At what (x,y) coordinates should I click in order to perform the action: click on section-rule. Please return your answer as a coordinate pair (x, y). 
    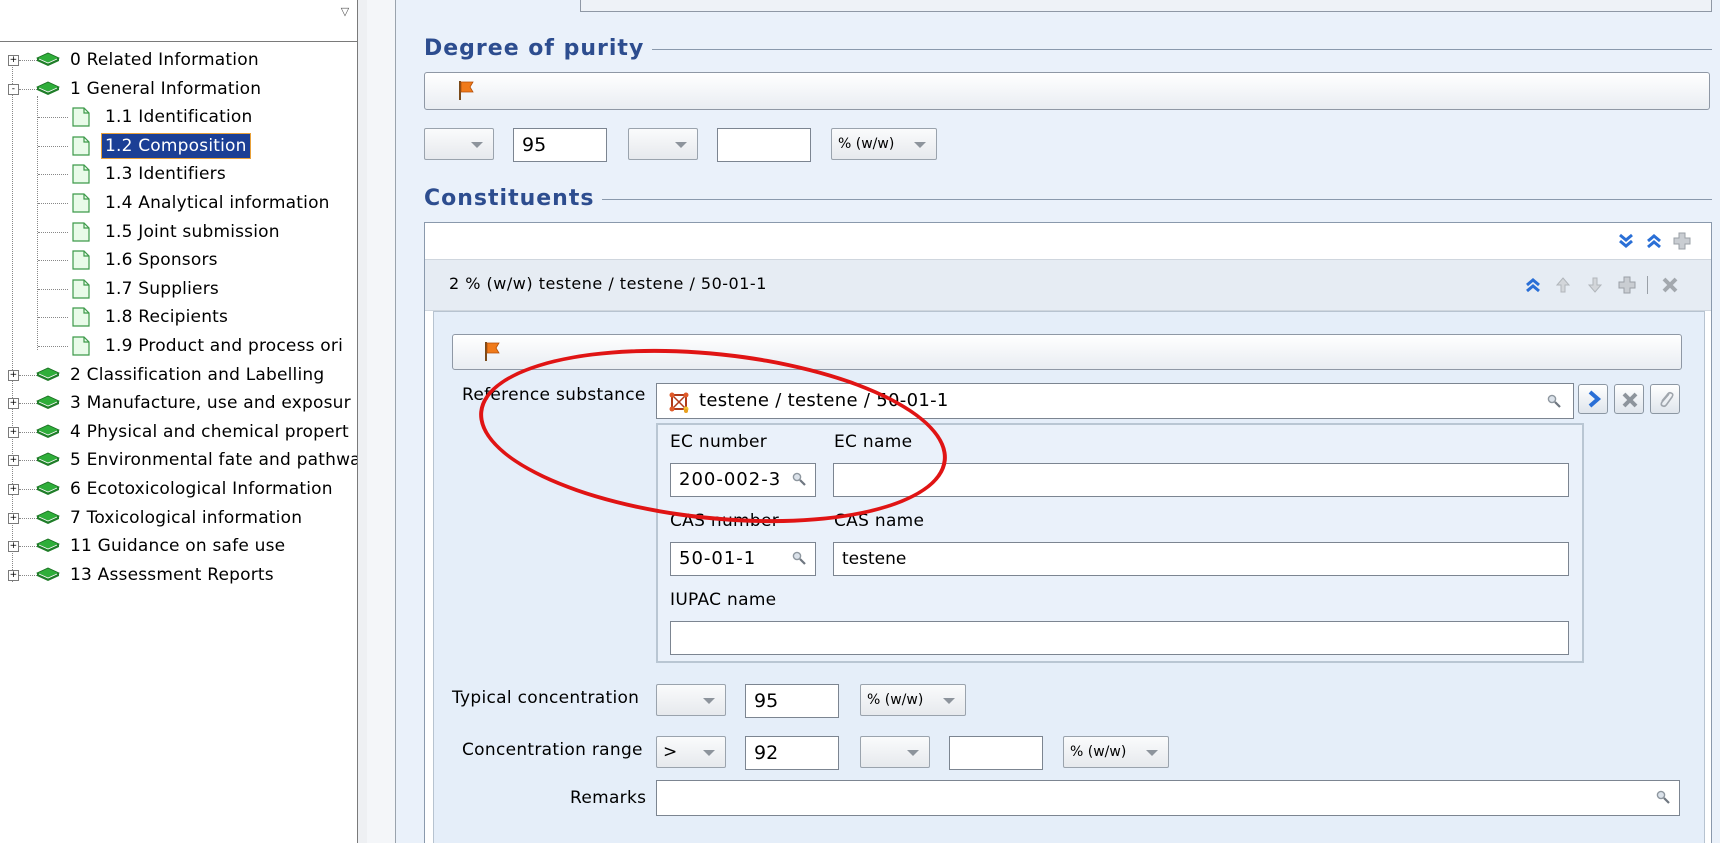
    Looking at the image, I should click on (1068, 199).